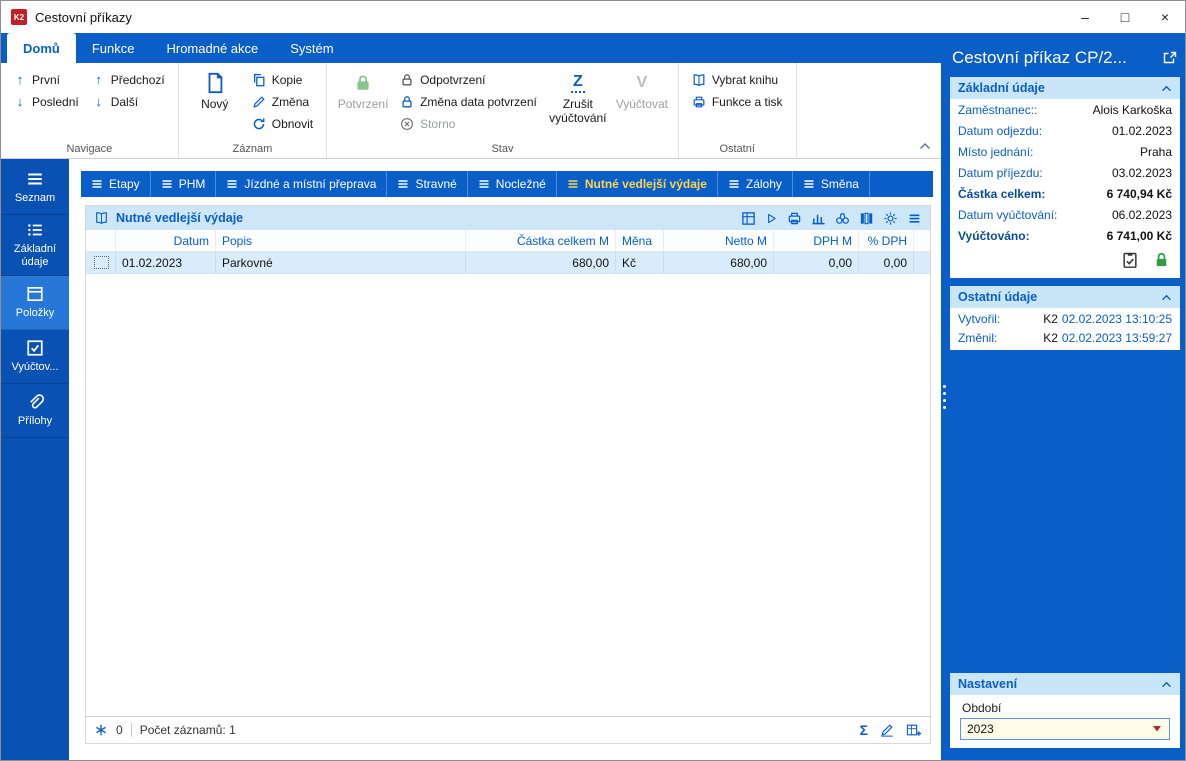 The image size is (1186, 761). What do you see at coordinates (944, 397) in the screenshot?
I see `splitter-handle` at bounding box center [944, 397].